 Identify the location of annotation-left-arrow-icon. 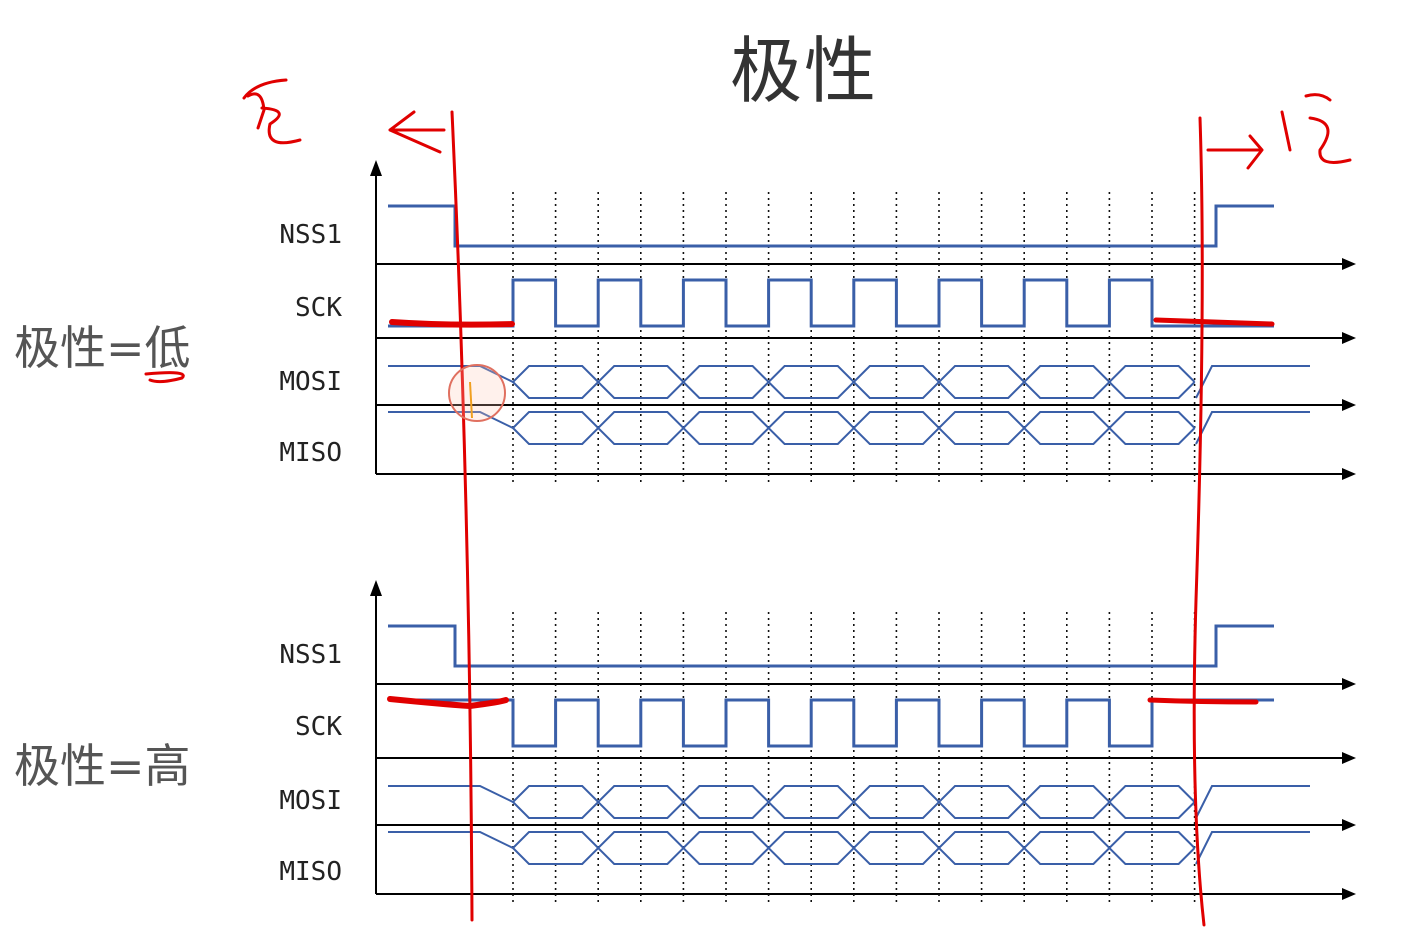
(417, 132).